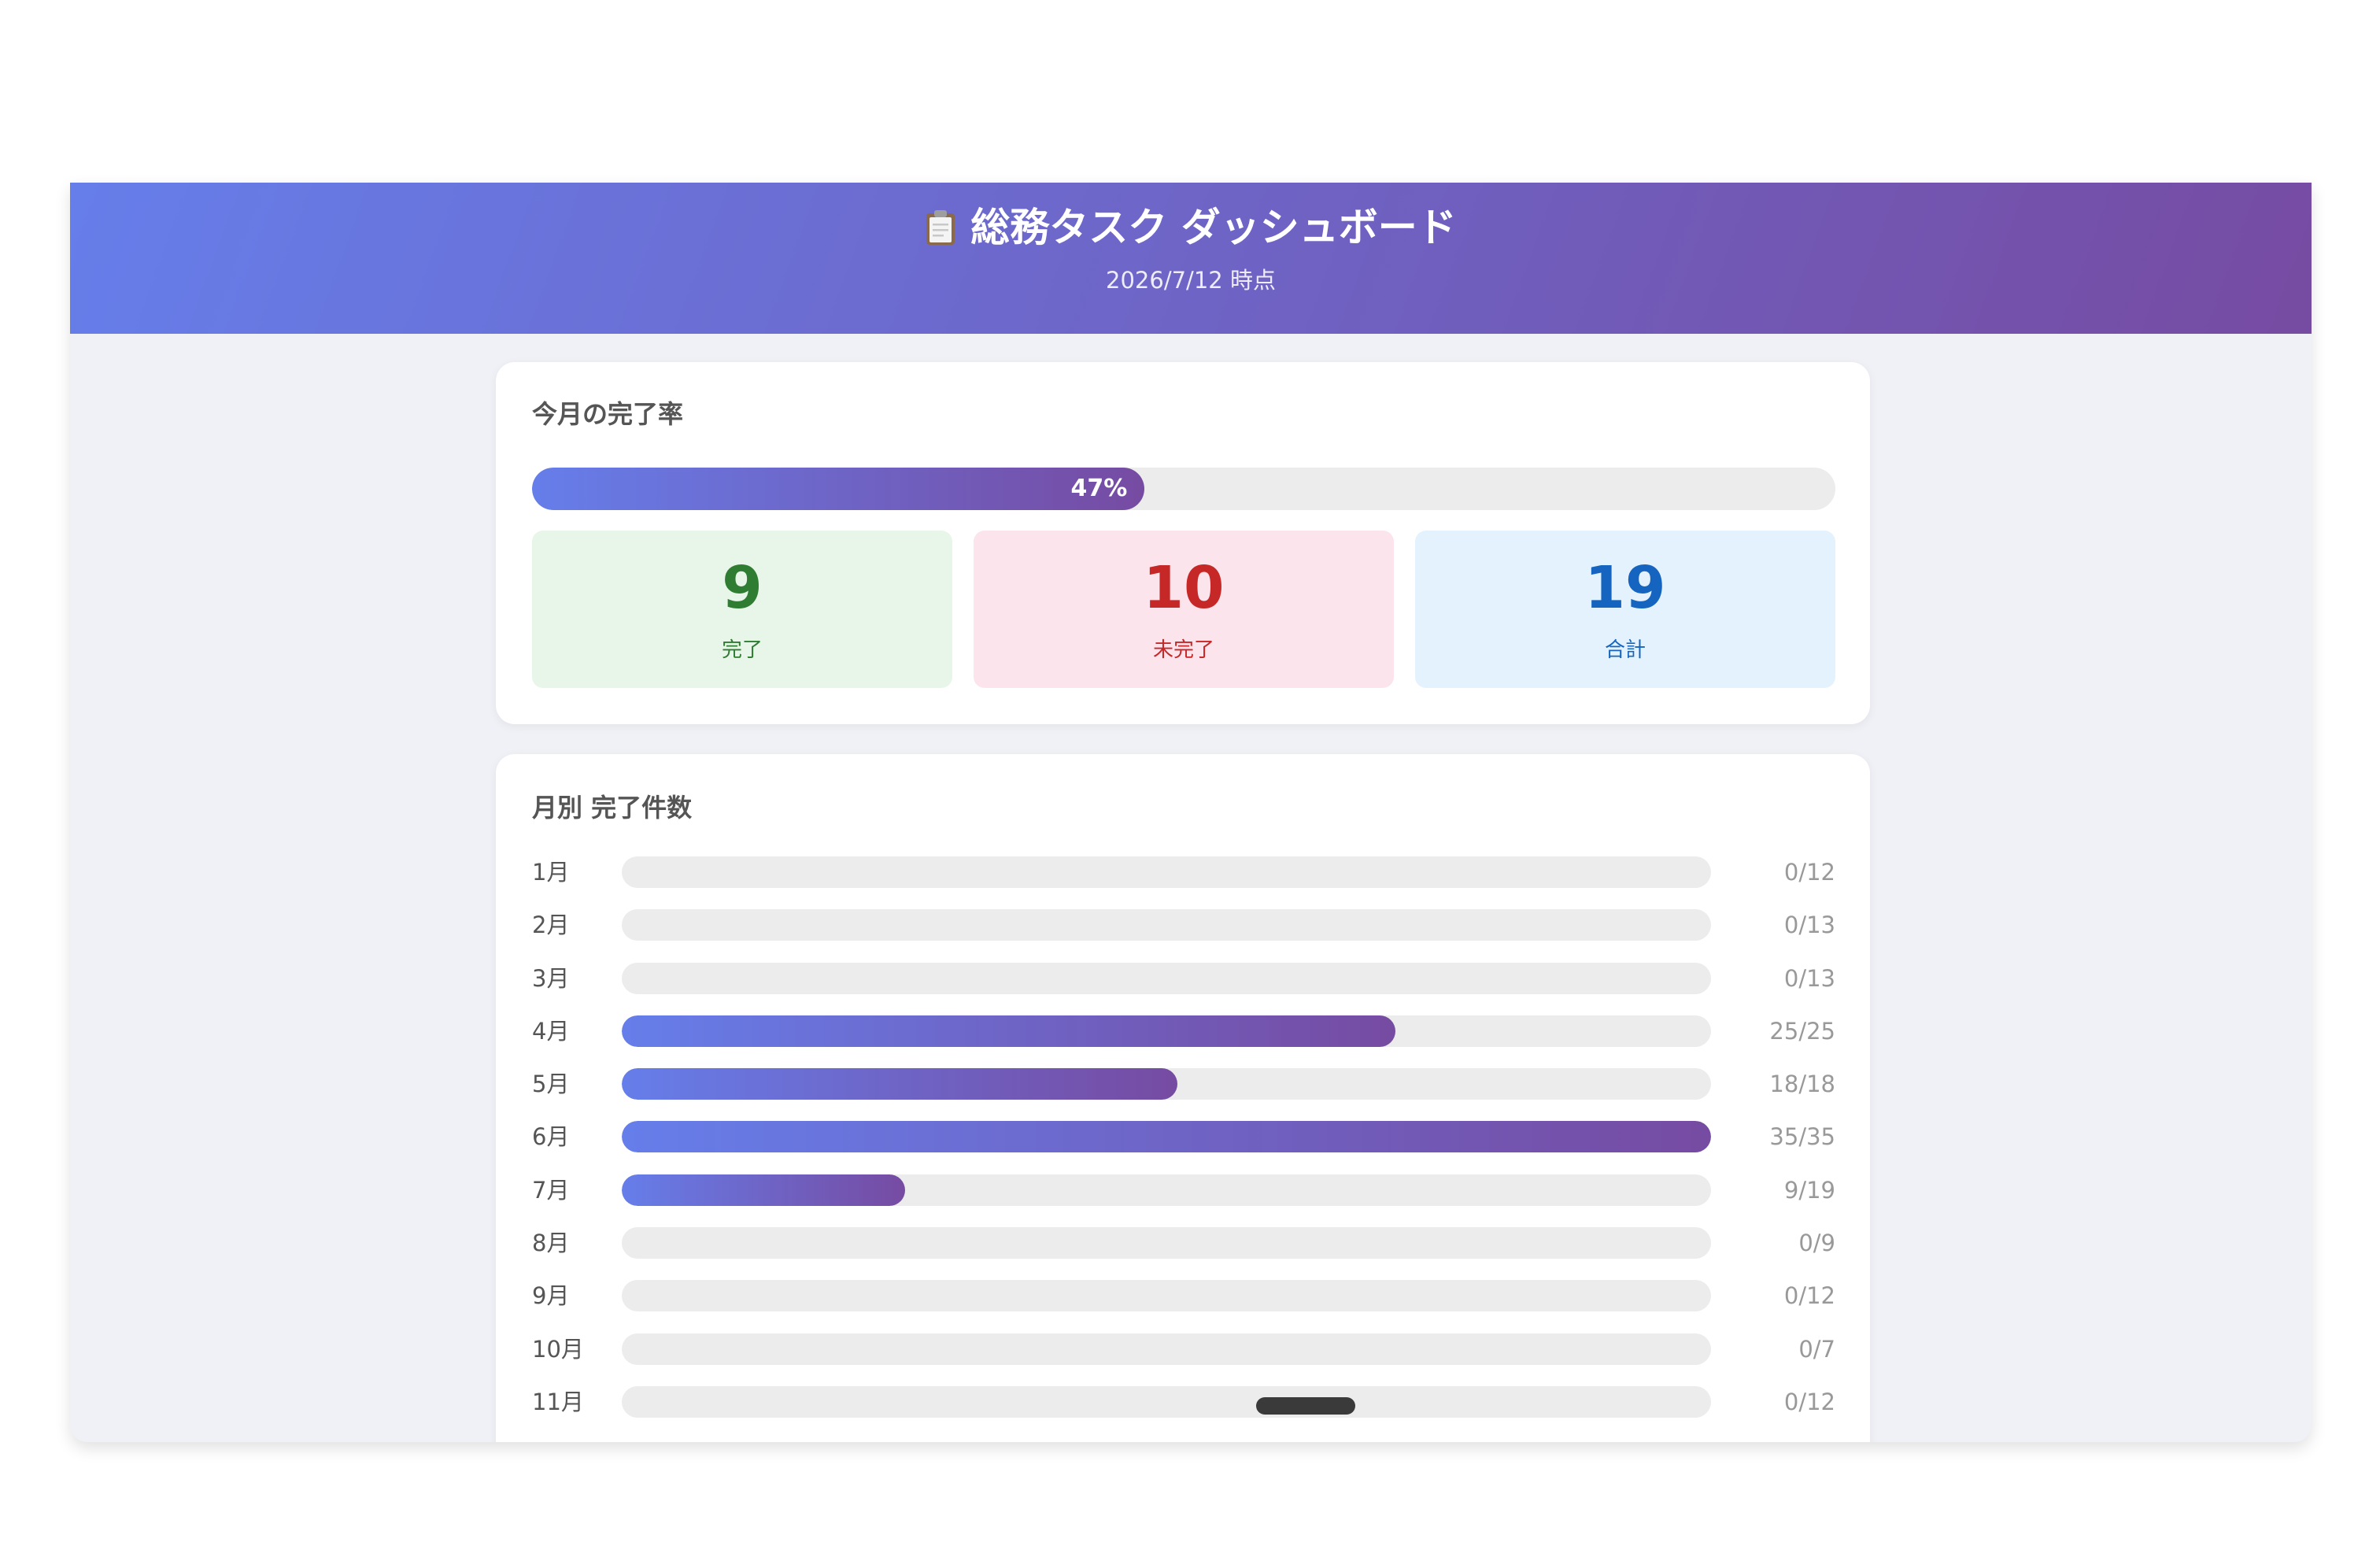  I want to click on month-row: 8月 0/9, so click(1183, 1243).